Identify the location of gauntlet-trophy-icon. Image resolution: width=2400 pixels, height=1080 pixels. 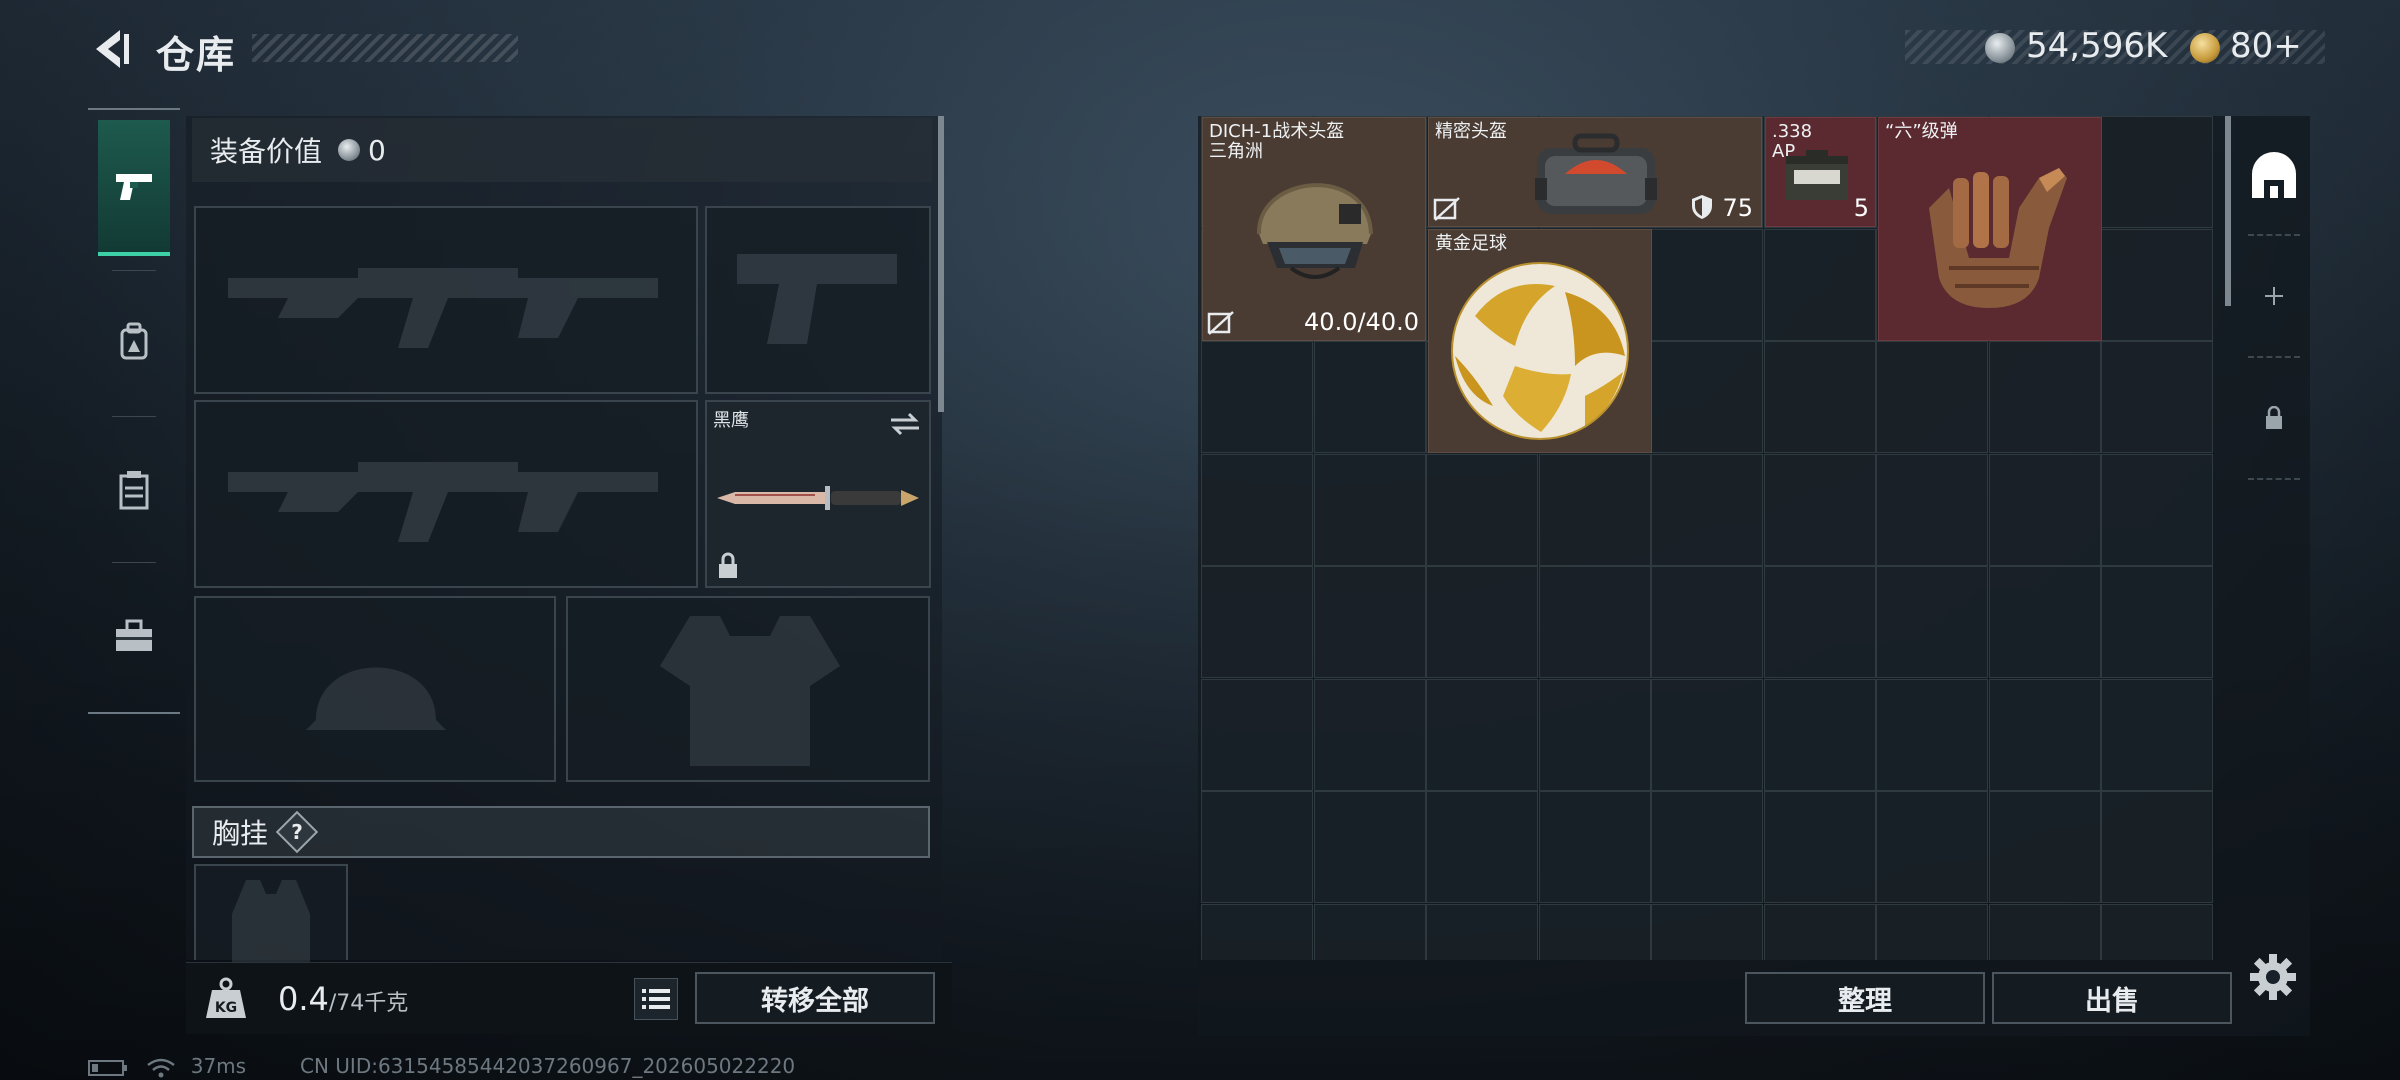
(1998, 238).